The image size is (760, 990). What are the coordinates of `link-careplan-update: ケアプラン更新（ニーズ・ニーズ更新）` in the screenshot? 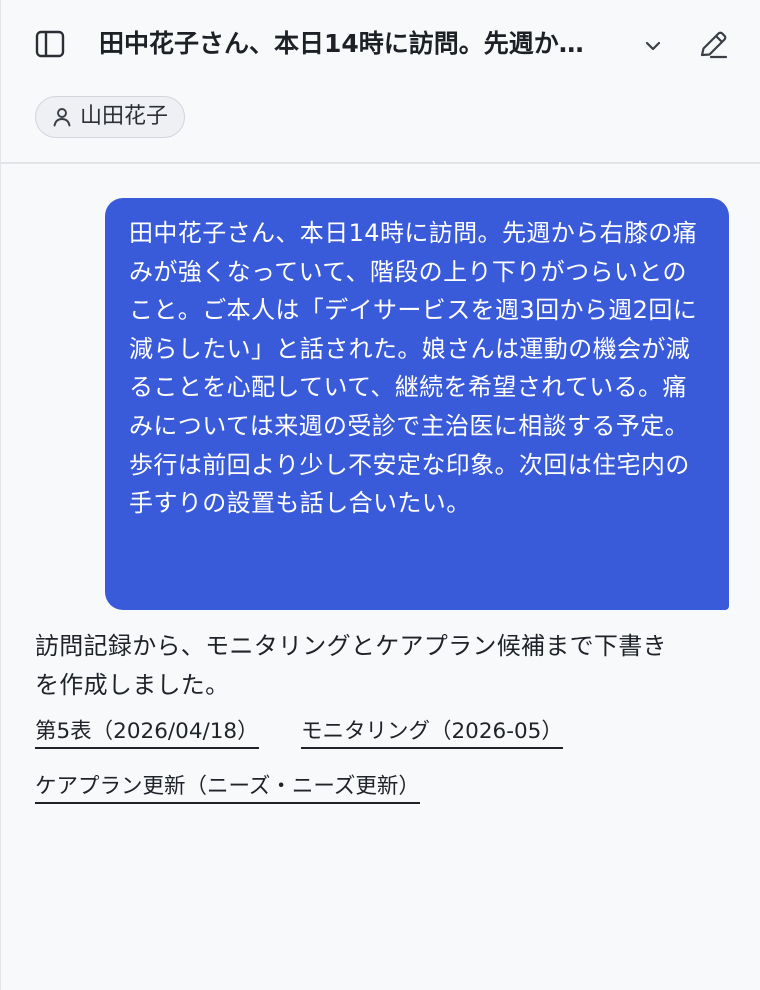 It's located at (227, 788).